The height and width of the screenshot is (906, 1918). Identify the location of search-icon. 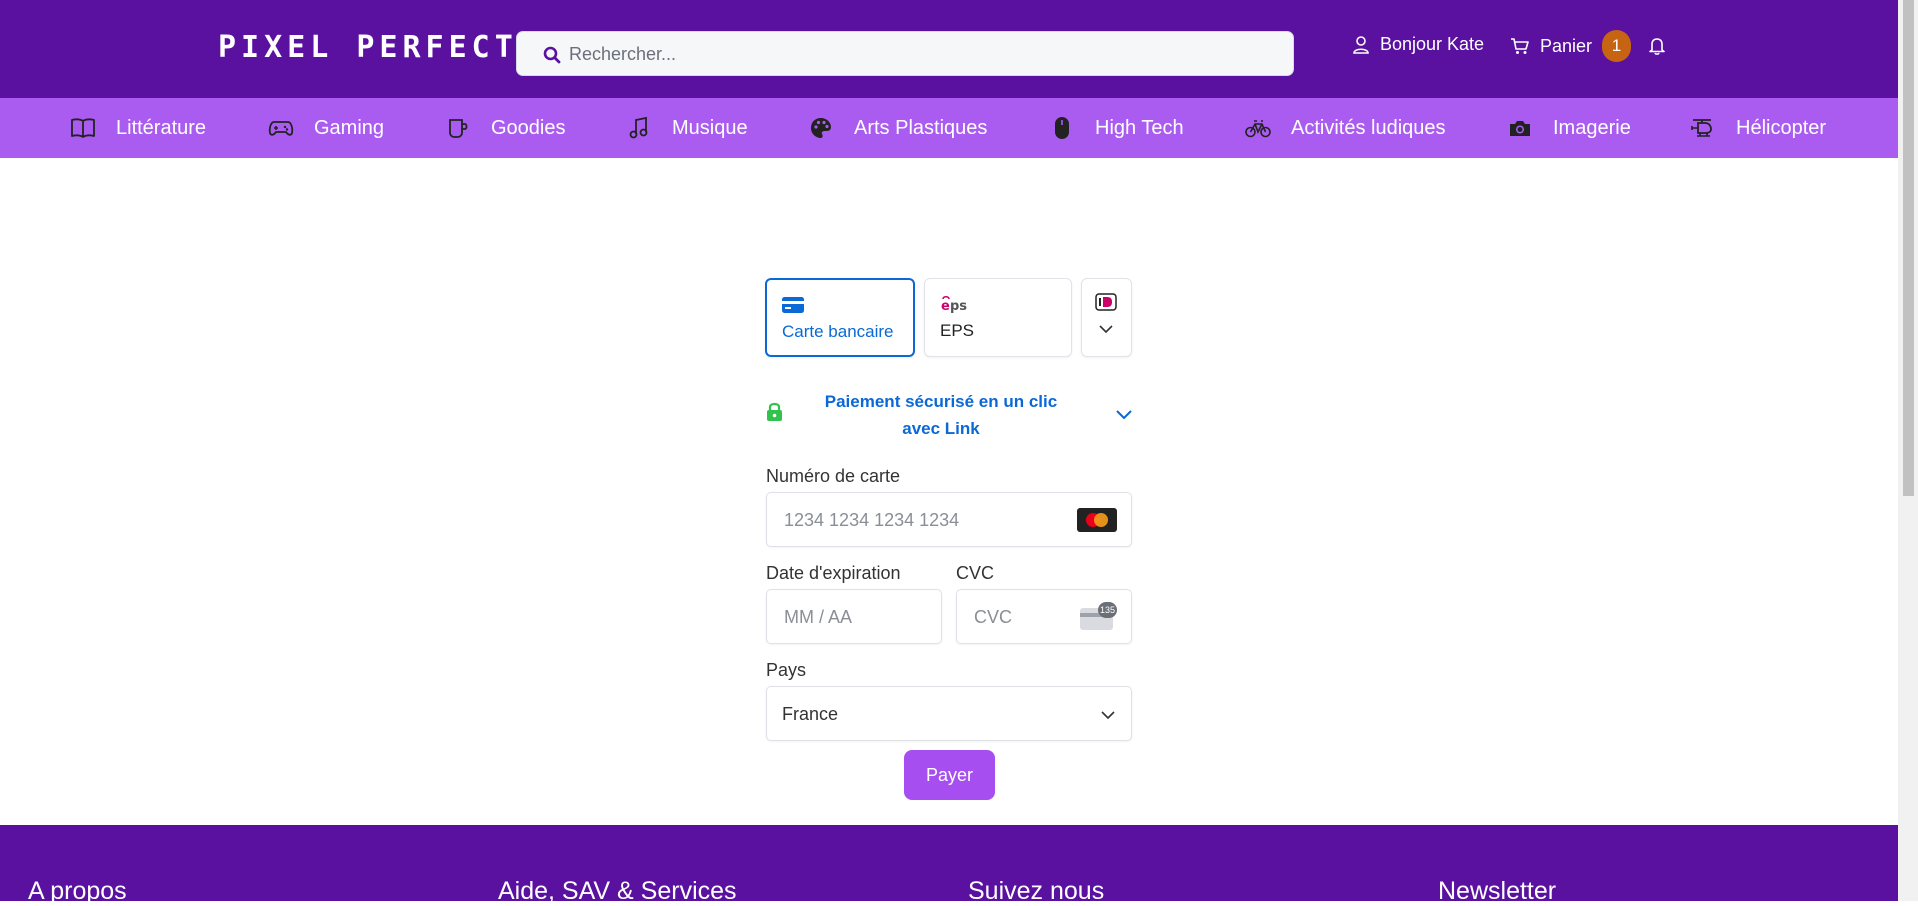
(552, 55).